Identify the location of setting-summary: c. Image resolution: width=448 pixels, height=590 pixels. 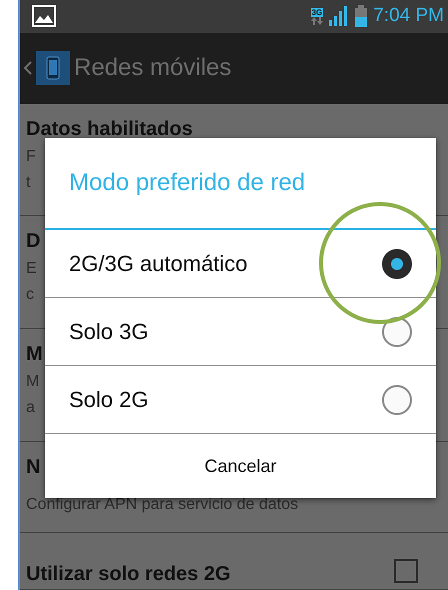
(30, 295).